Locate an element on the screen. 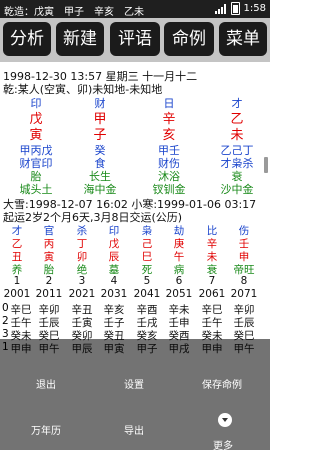 This screenshot has height=452, width=320. signal-icon is located at coordinates (220, 8).